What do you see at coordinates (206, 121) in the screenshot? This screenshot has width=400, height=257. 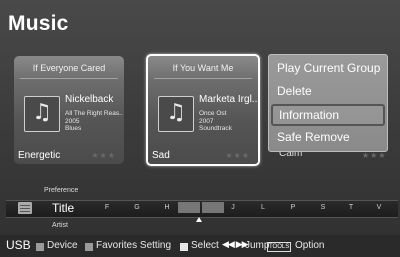 I see `year: 2007` at bounding box center [206, 121].